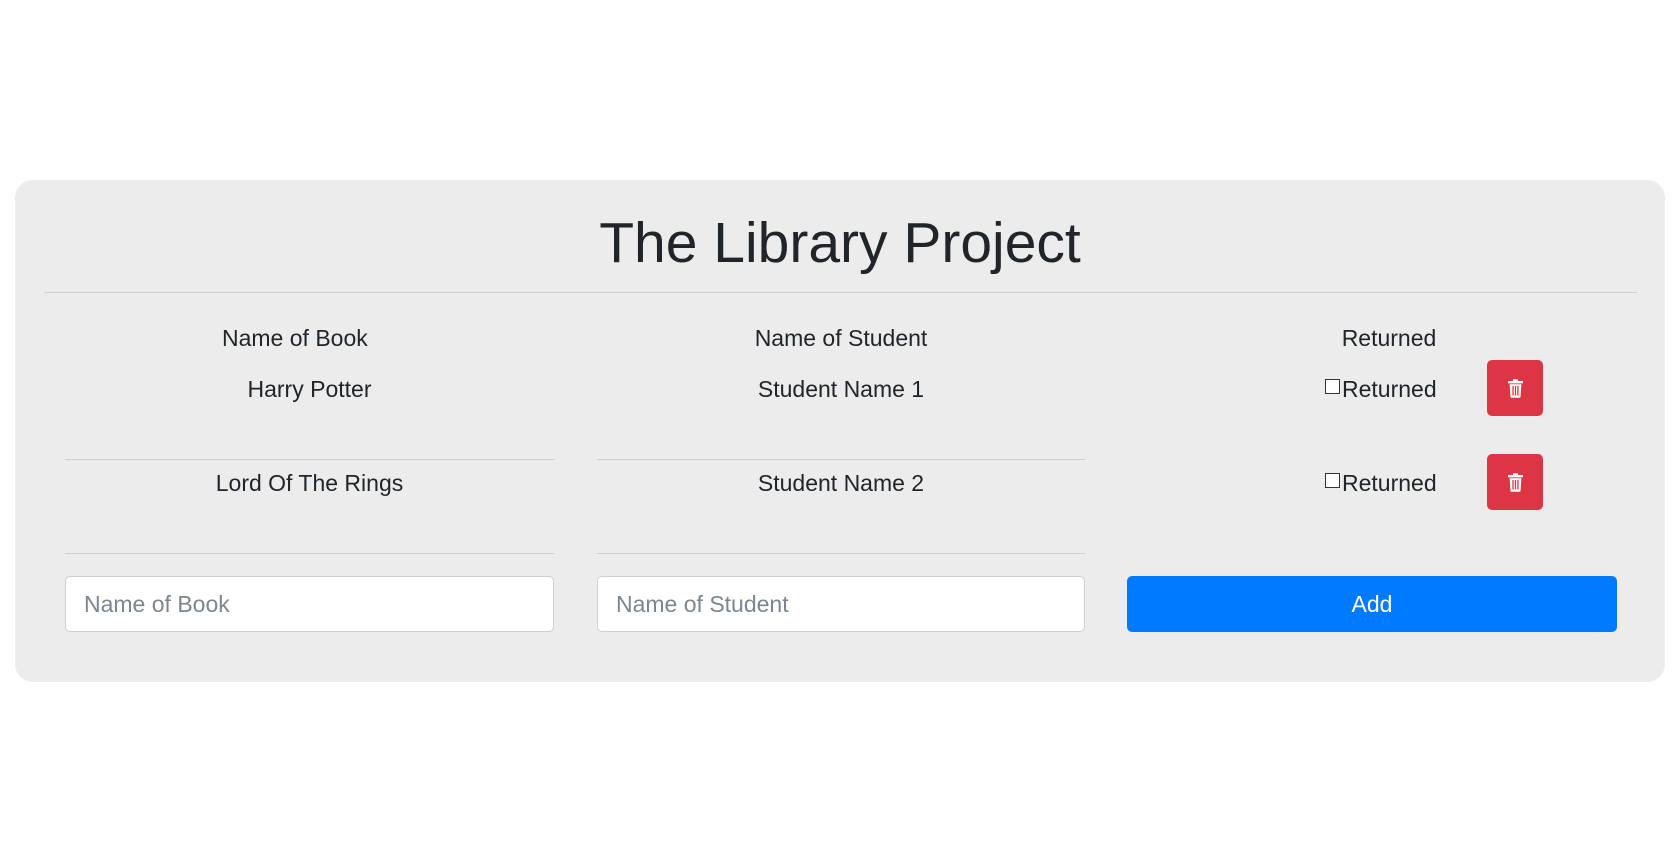  Describe the element at coordinates (309, 604) in the screenshot. I see `book-name-input` at that location.